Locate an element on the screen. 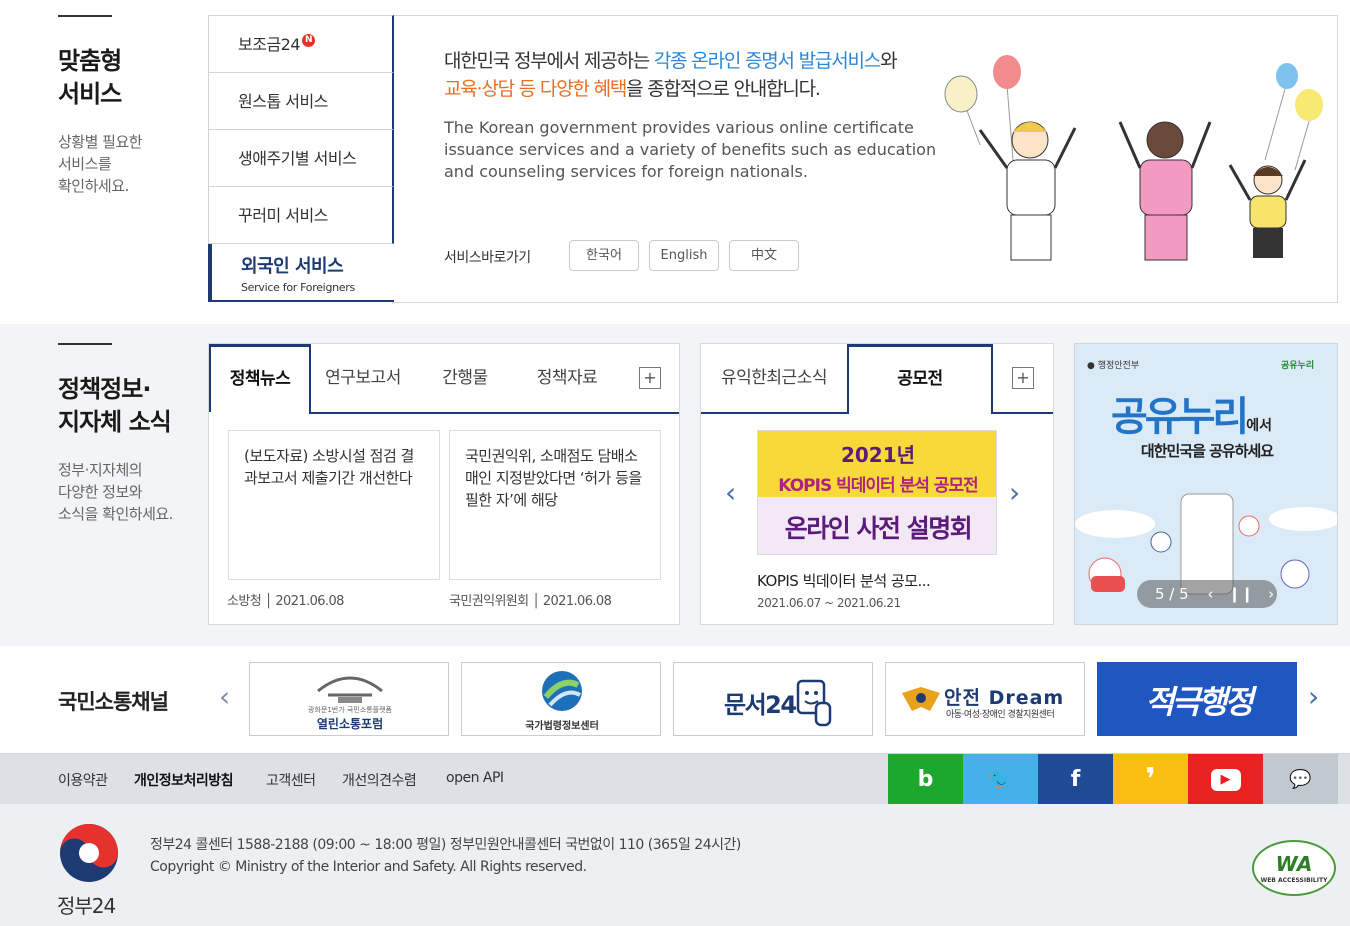 The width and height of the screenshot is (1350, 926). sns-glyph: 🐦 is located at coordinates (1000, 779).